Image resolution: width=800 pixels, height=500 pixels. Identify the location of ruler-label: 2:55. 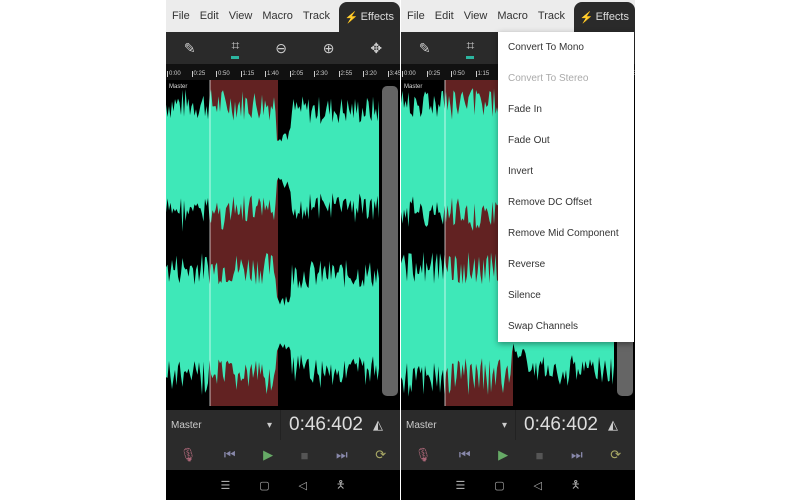
(345, 74).